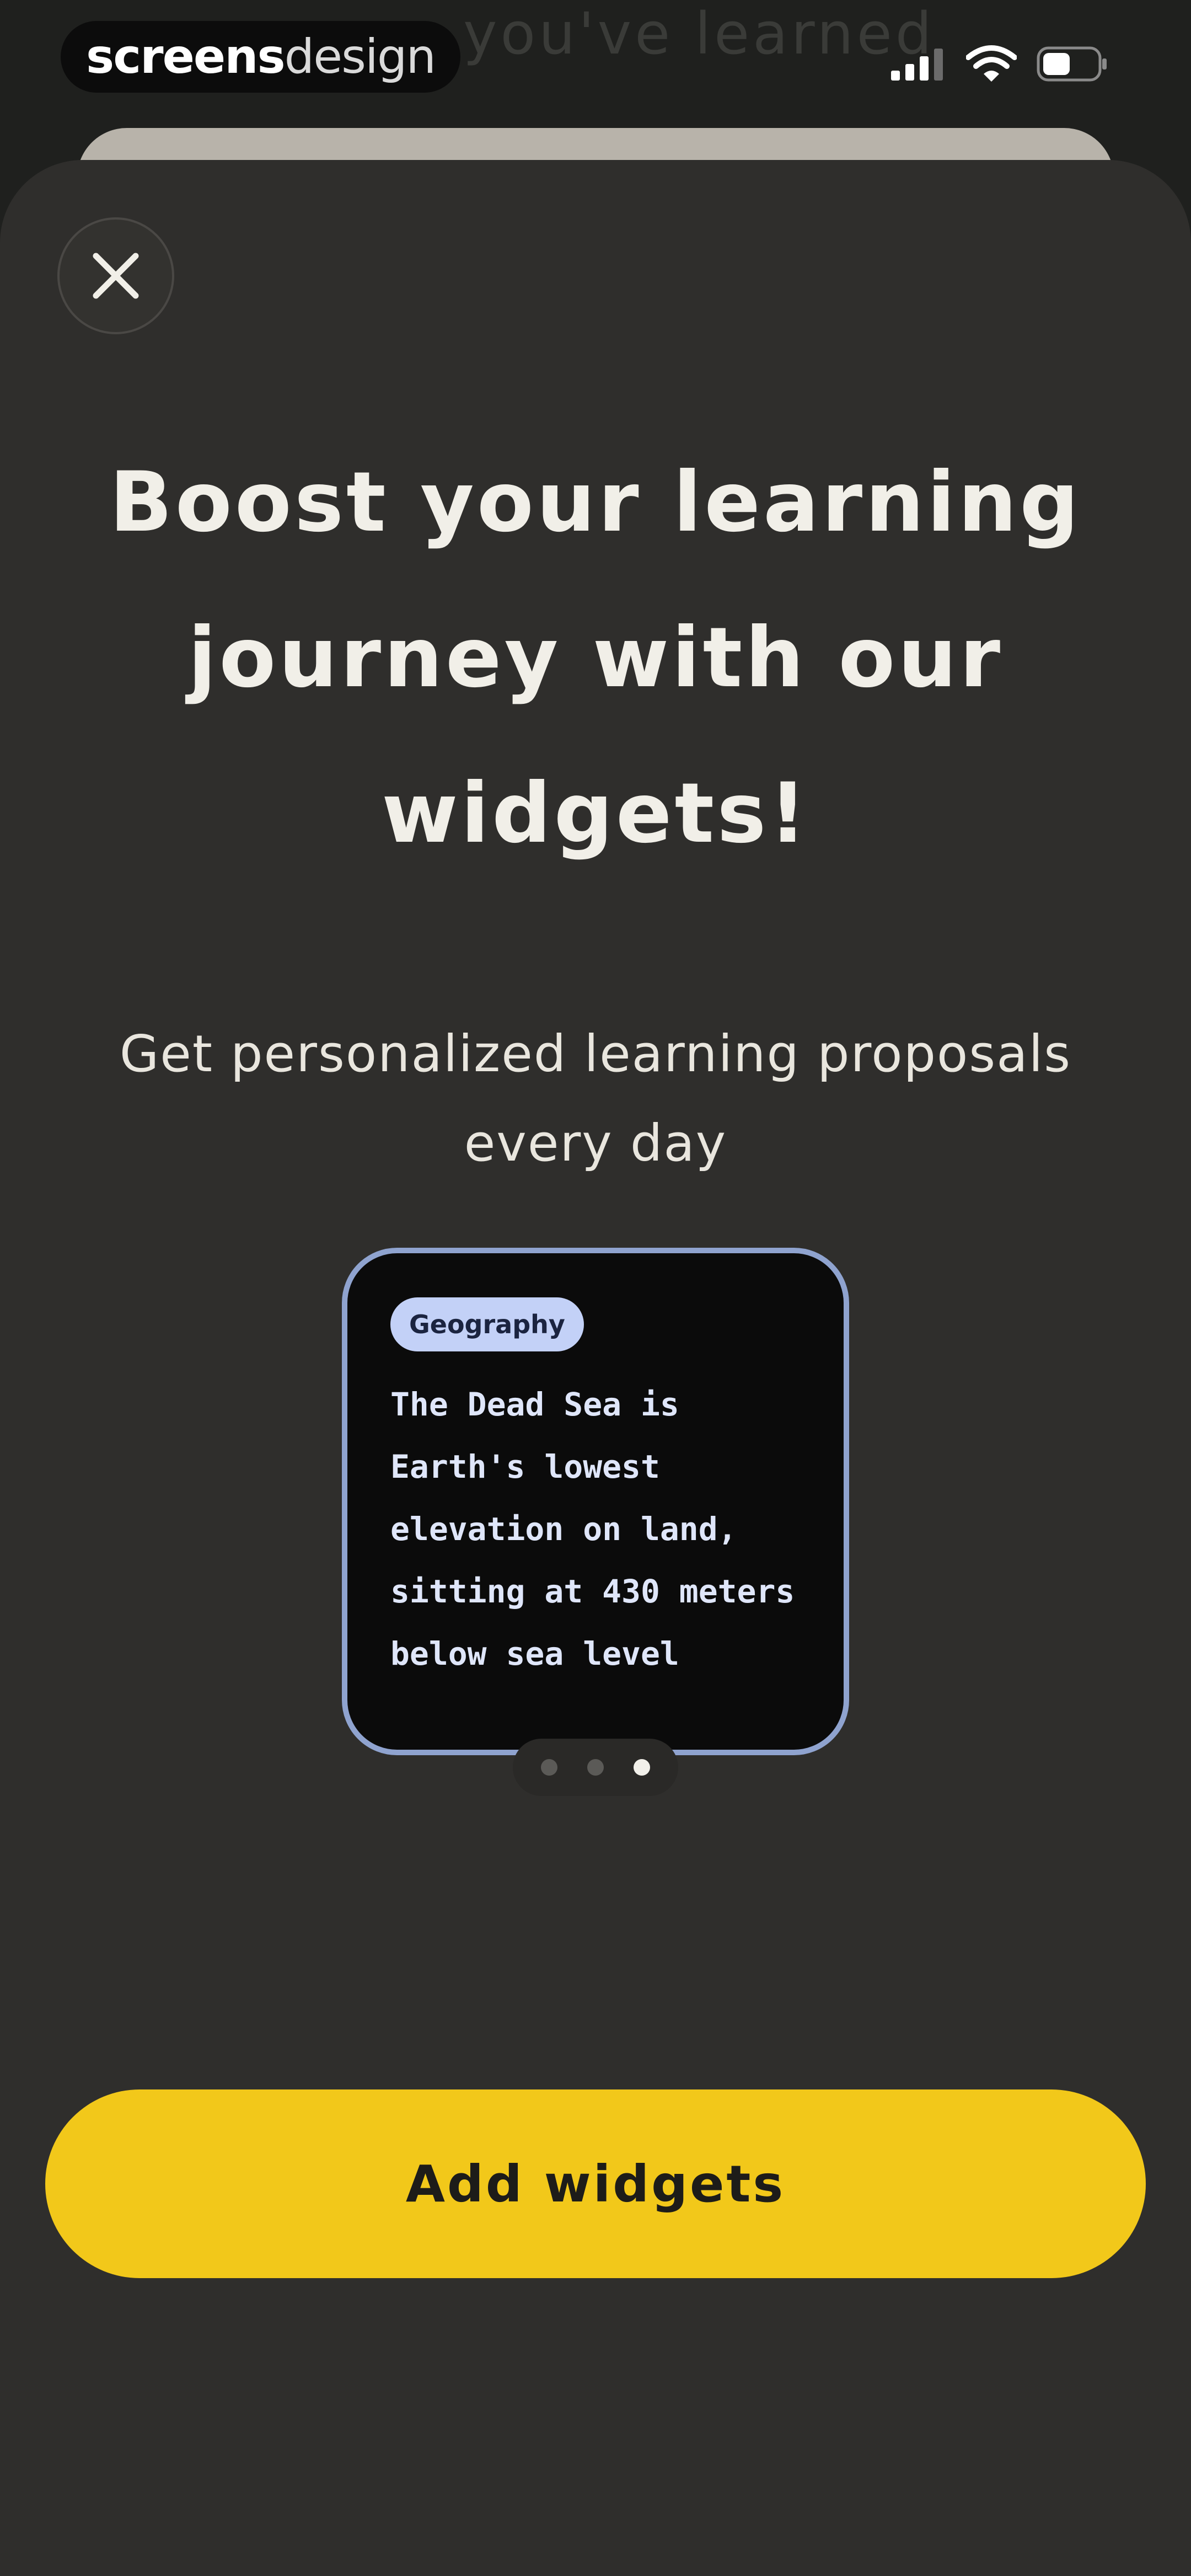  I want to click on add-widgets-button: Add widgets, so click(595, 2183).